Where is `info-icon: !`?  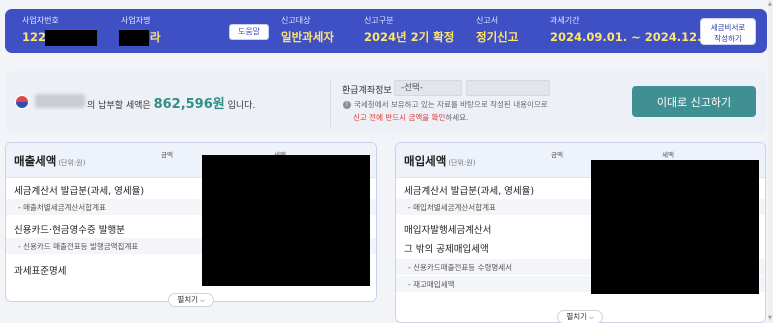 info-icon: ! is located at coordinates (347, 105).